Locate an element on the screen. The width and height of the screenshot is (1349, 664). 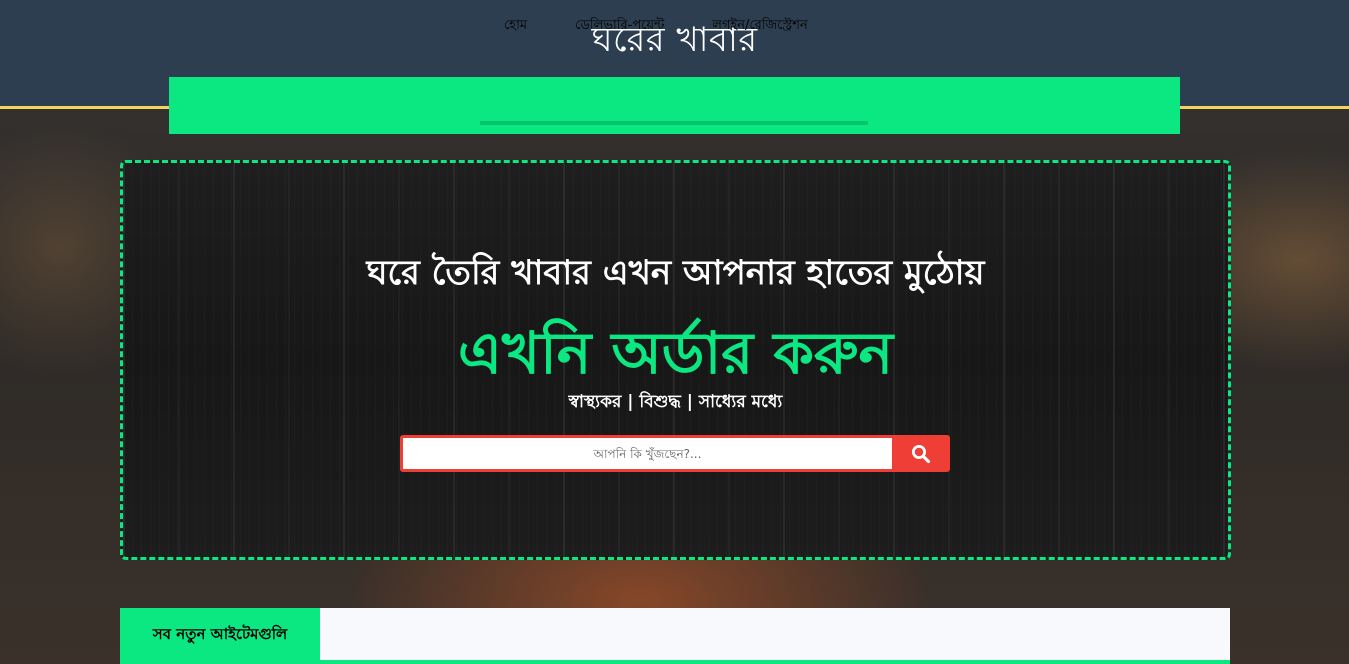
search-icon is located at coordinates (921, 453).